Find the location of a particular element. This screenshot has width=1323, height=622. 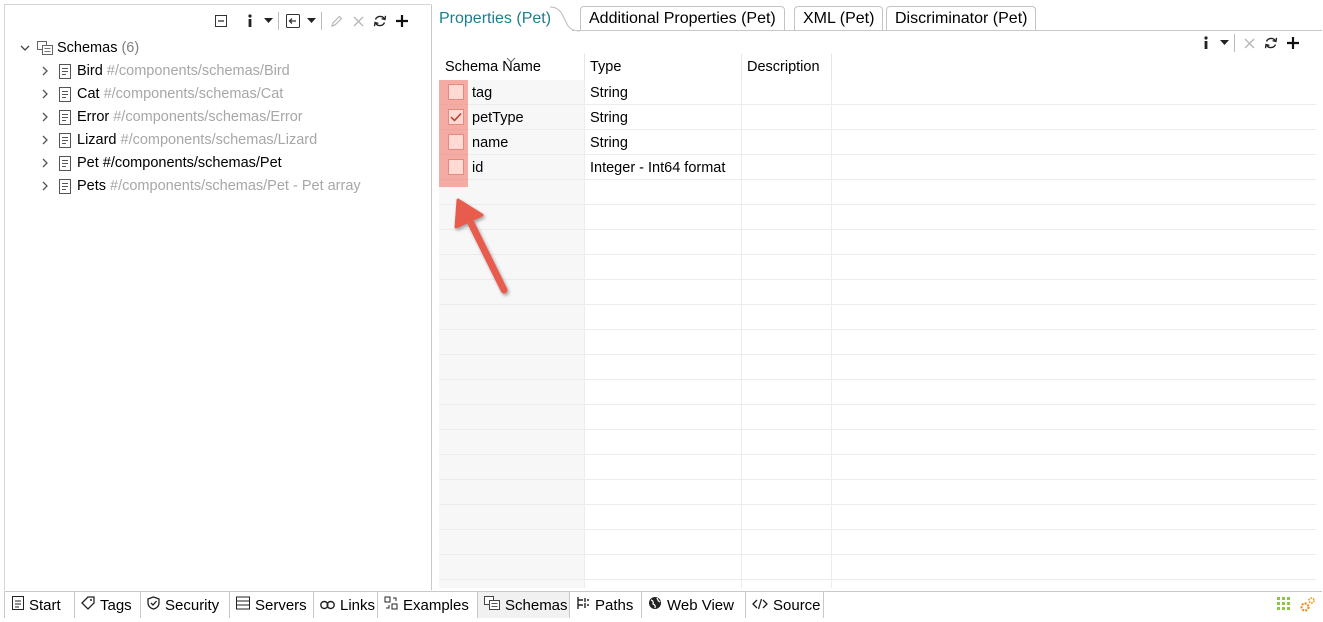

grid-icon is located at coordinates (1284, 605).